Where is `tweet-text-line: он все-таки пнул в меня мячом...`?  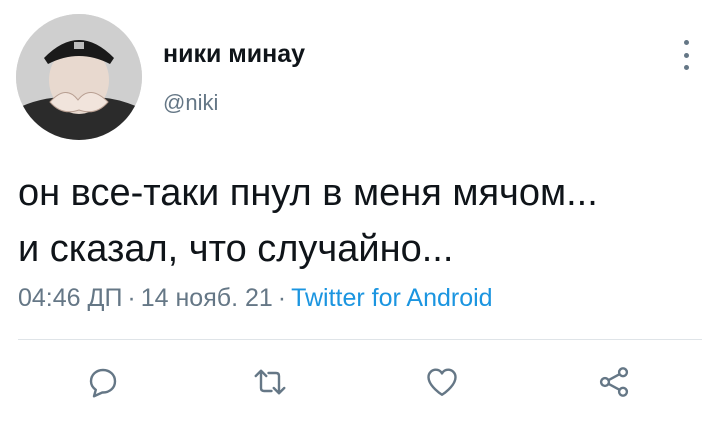
tweet-text-line: он все-таки пнул в меня мячом... is located at coordinates (308, 193).